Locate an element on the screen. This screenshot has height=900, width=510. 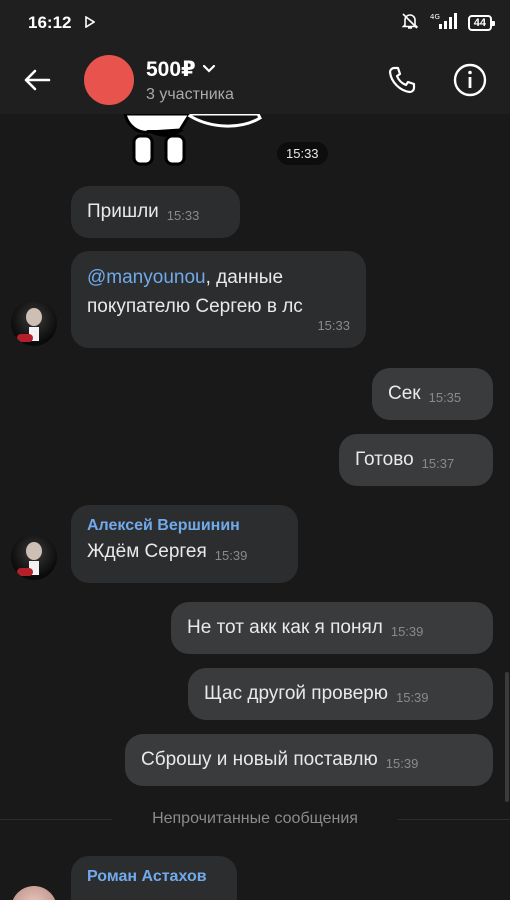
message-bubble: Роман Астахов is located at coordinates (154, 878).